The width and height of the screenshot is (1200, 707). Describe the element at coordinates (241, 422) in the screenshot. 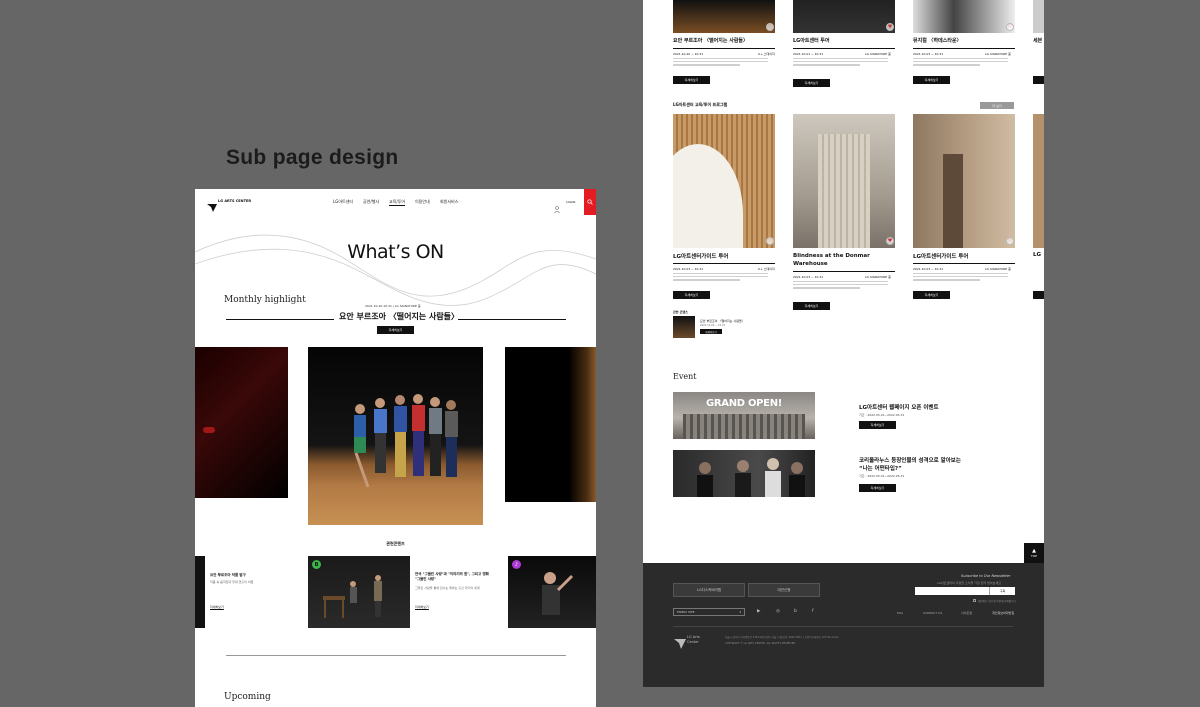

I see `carousel-image-prev` at that location.